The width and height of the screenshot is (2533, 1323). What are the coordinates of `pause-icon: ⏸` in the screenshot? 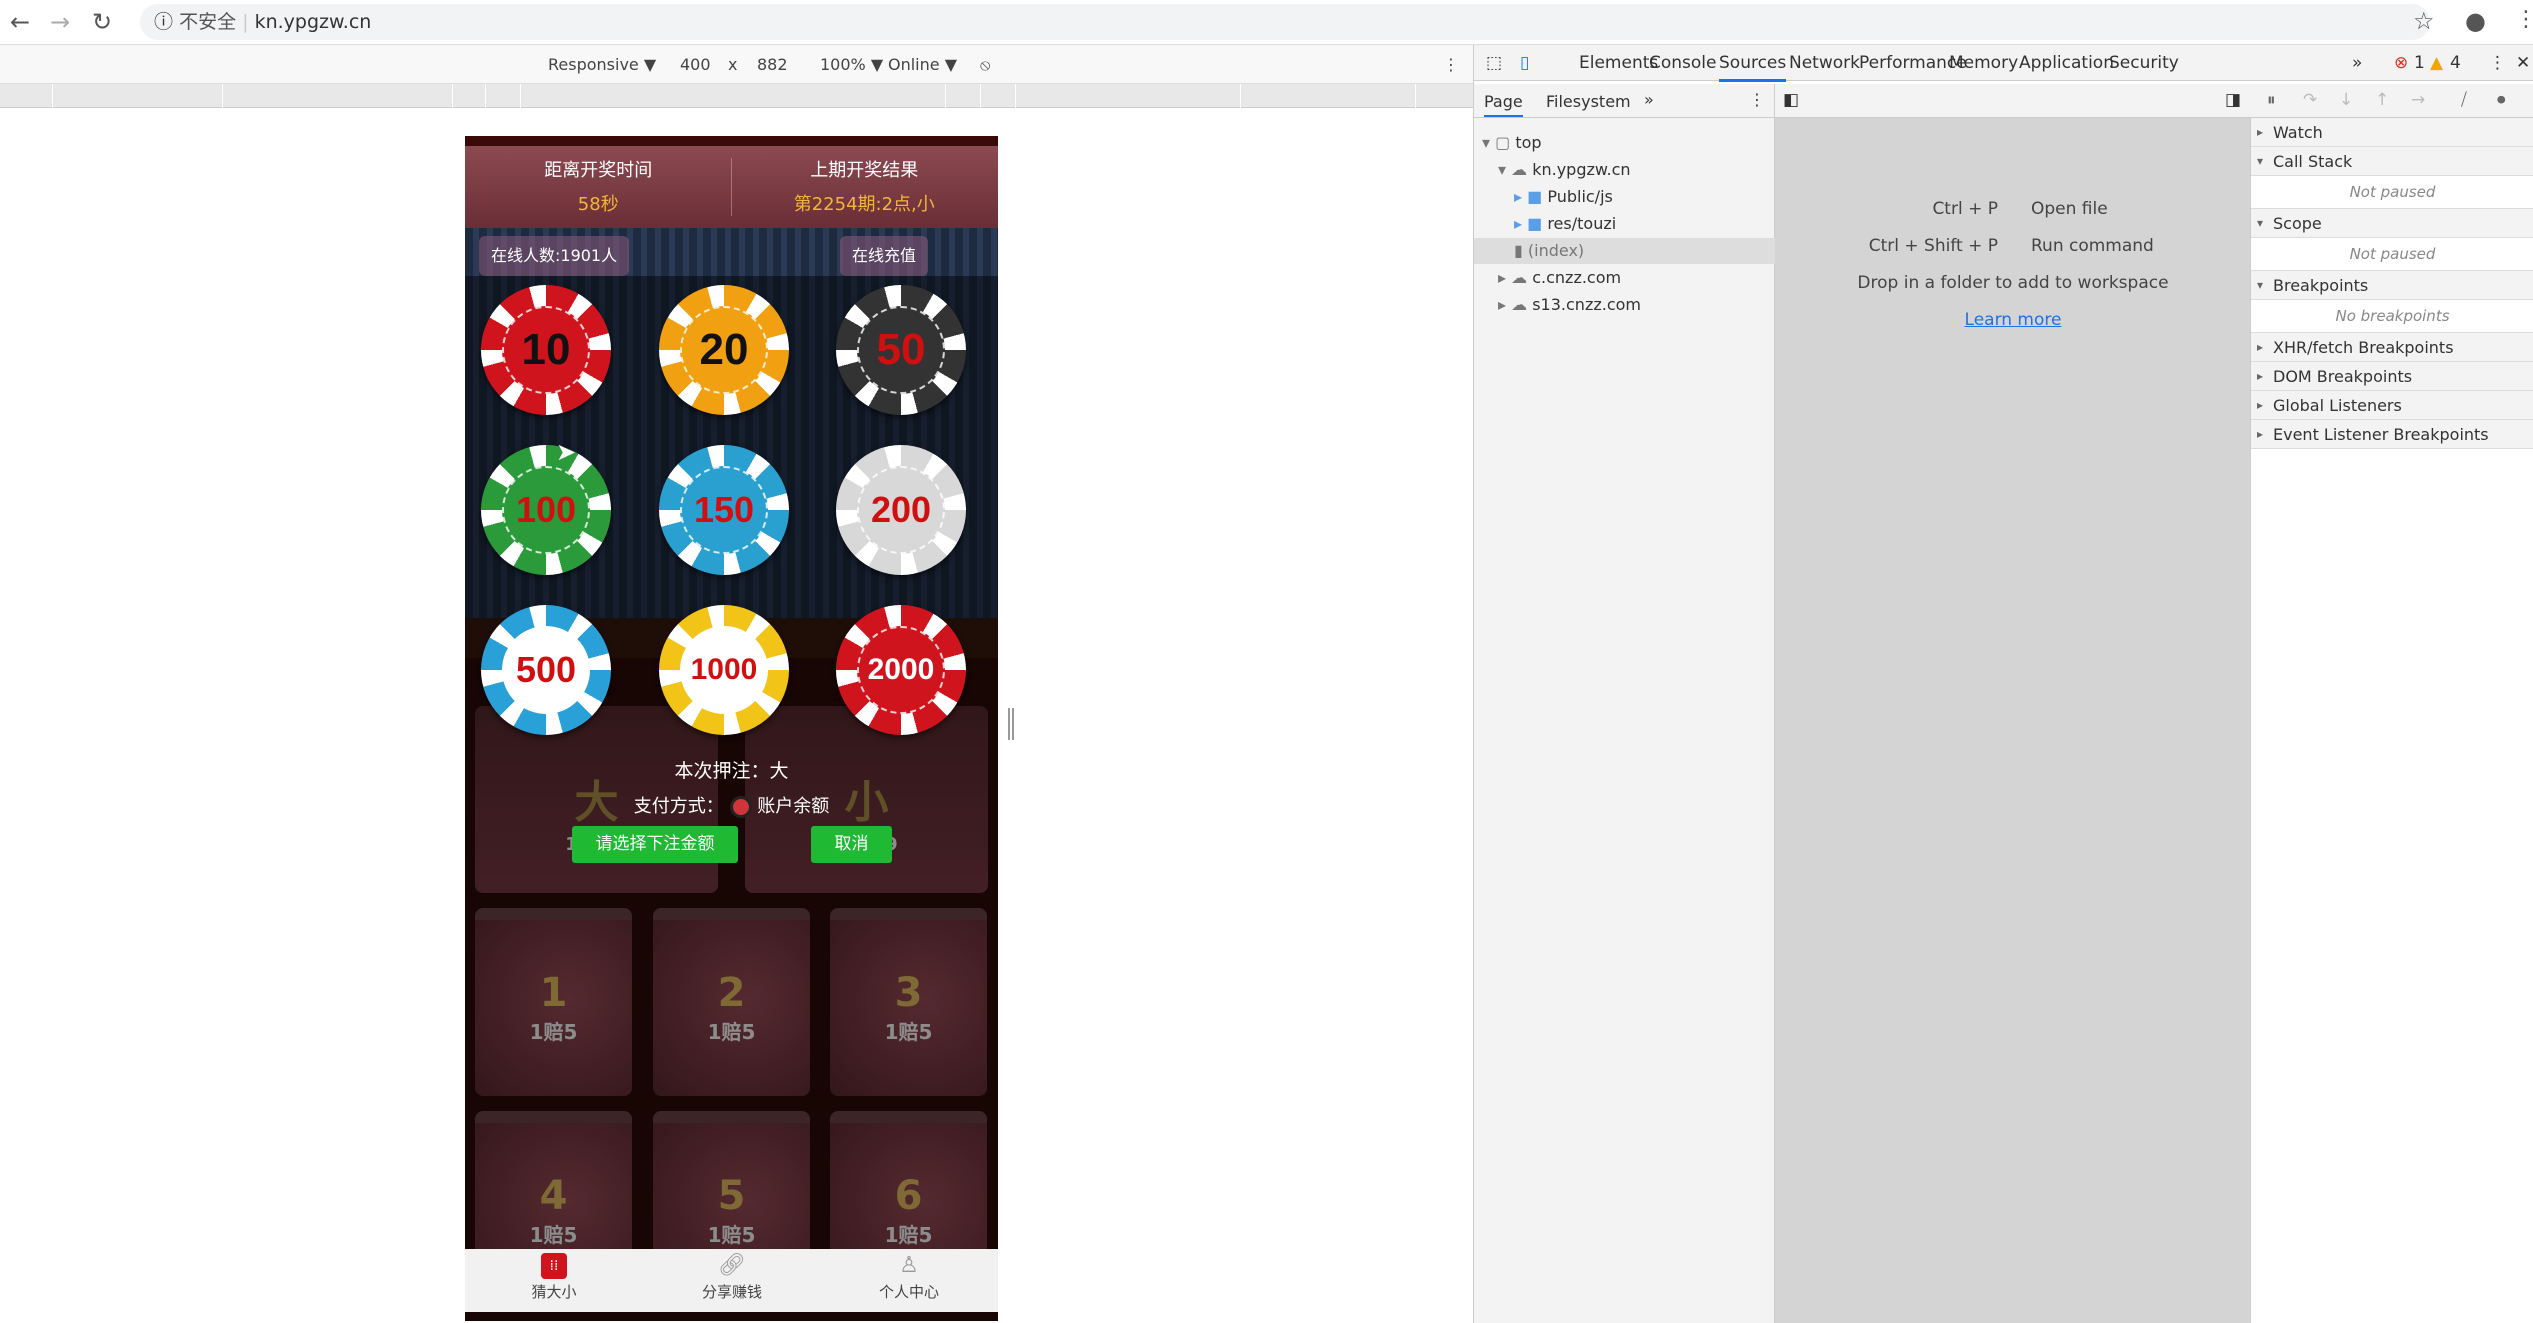 It's located at (2271, 100).